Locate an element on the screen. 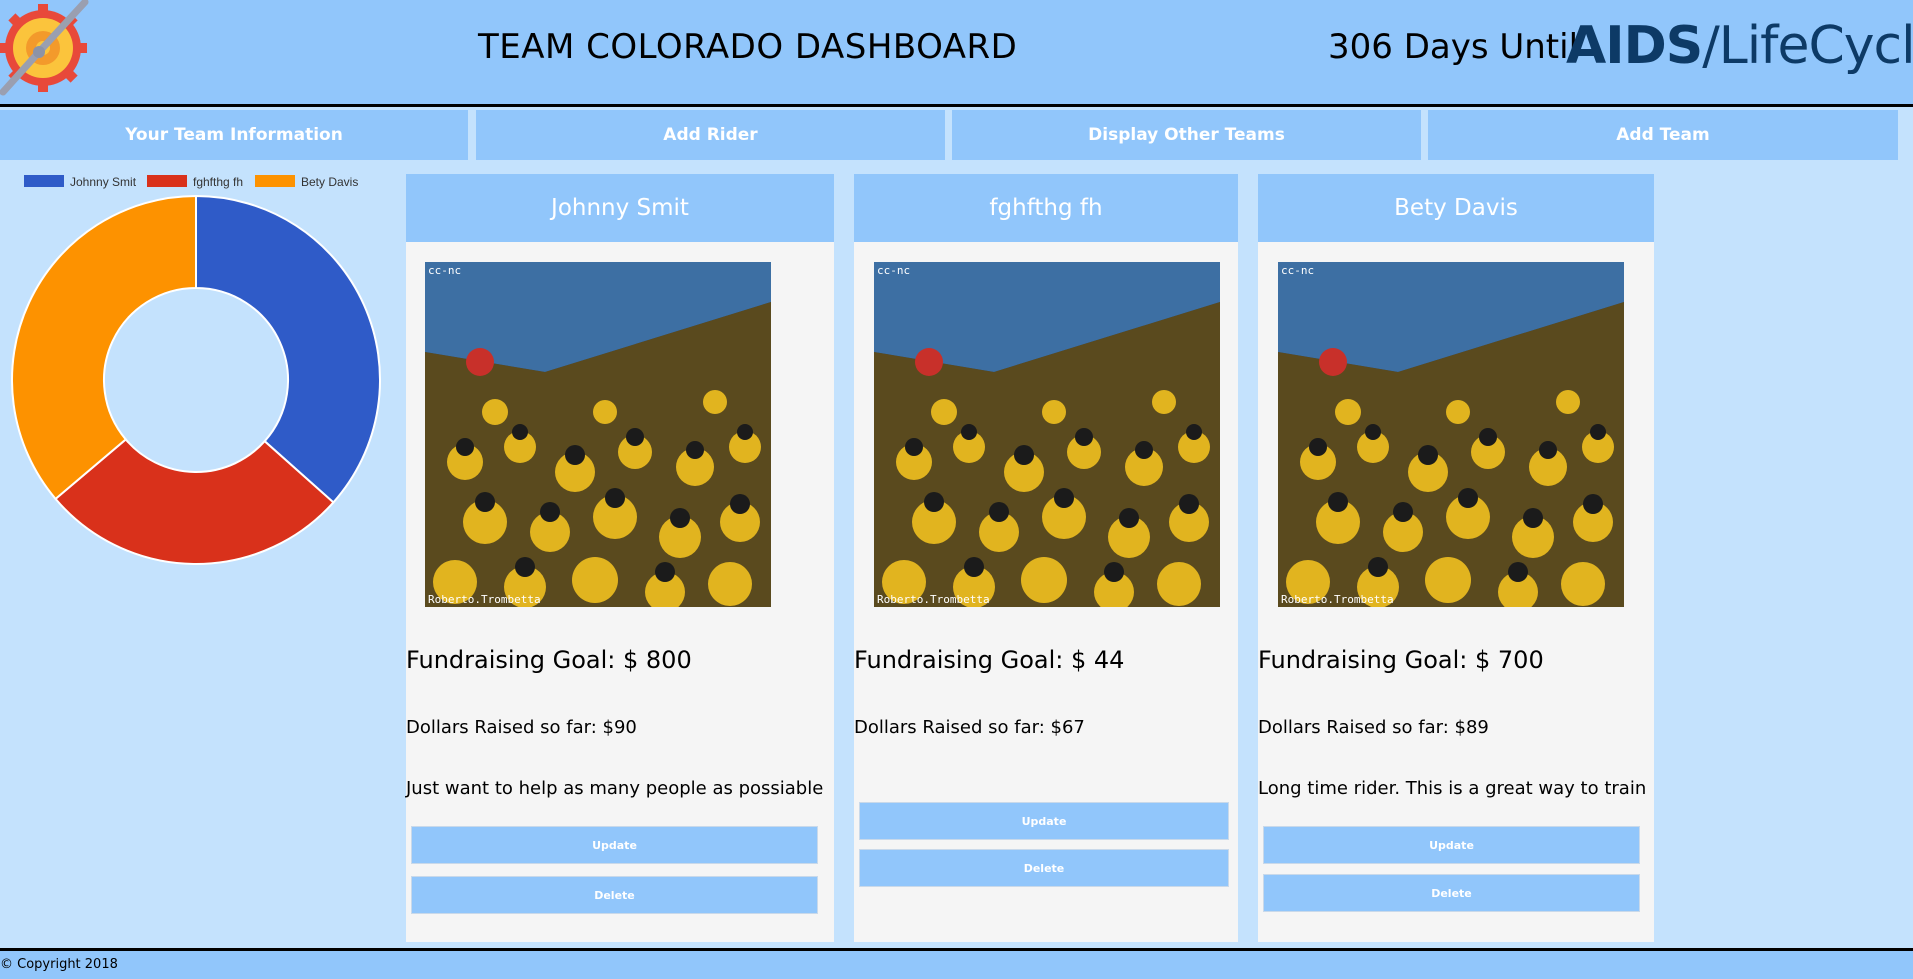  page-title: TEAM COLORADO DASHBOARD is located at coordinates (748, 47).